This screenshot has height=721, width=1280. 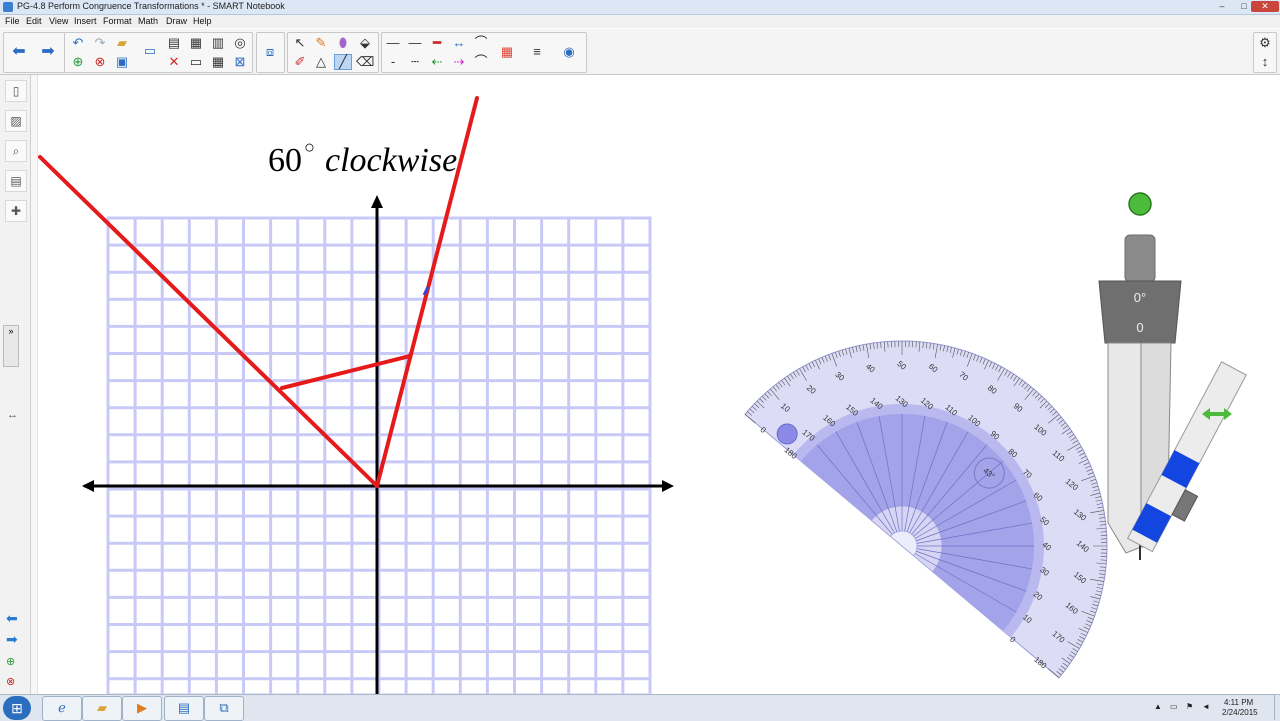 I want to click on media-player-icon: ▶, so click(x=142, y=708).